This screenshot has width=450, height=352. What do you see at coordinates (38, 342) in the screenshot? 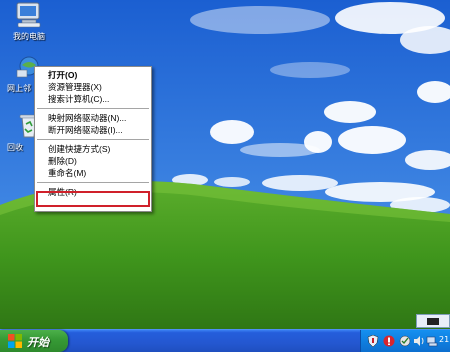
I see `start-label: 开始` at bounding box center [38, 342].